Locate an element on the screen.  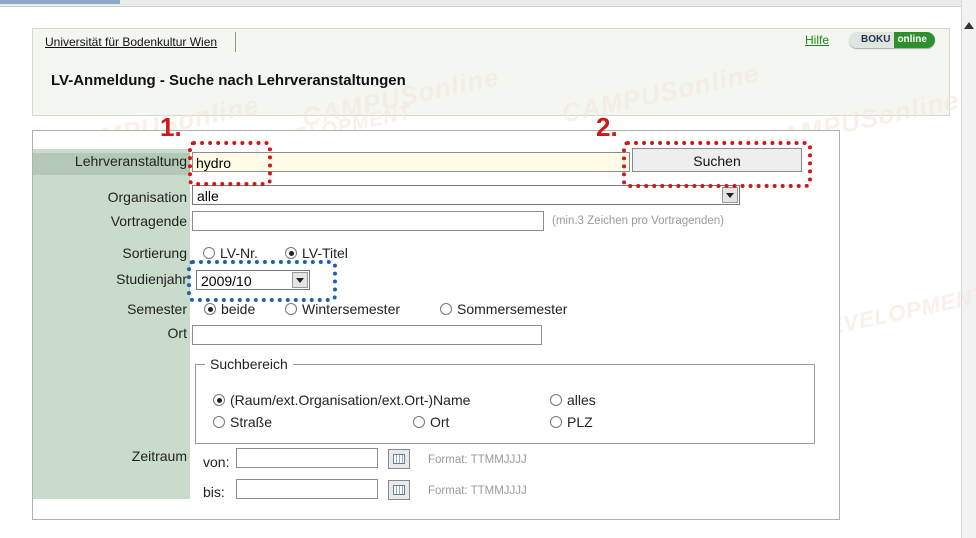
scope-option-street: Straße is located at coordinates (242, 422).